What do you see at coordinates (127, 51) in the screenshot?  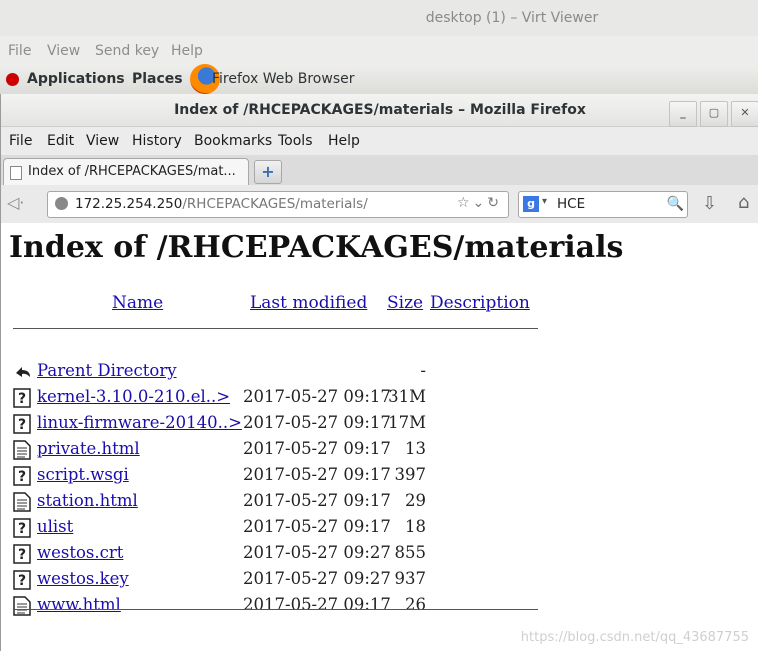 I see `viewer-menu-send-key: Send key` at bounding box center [127, 51].